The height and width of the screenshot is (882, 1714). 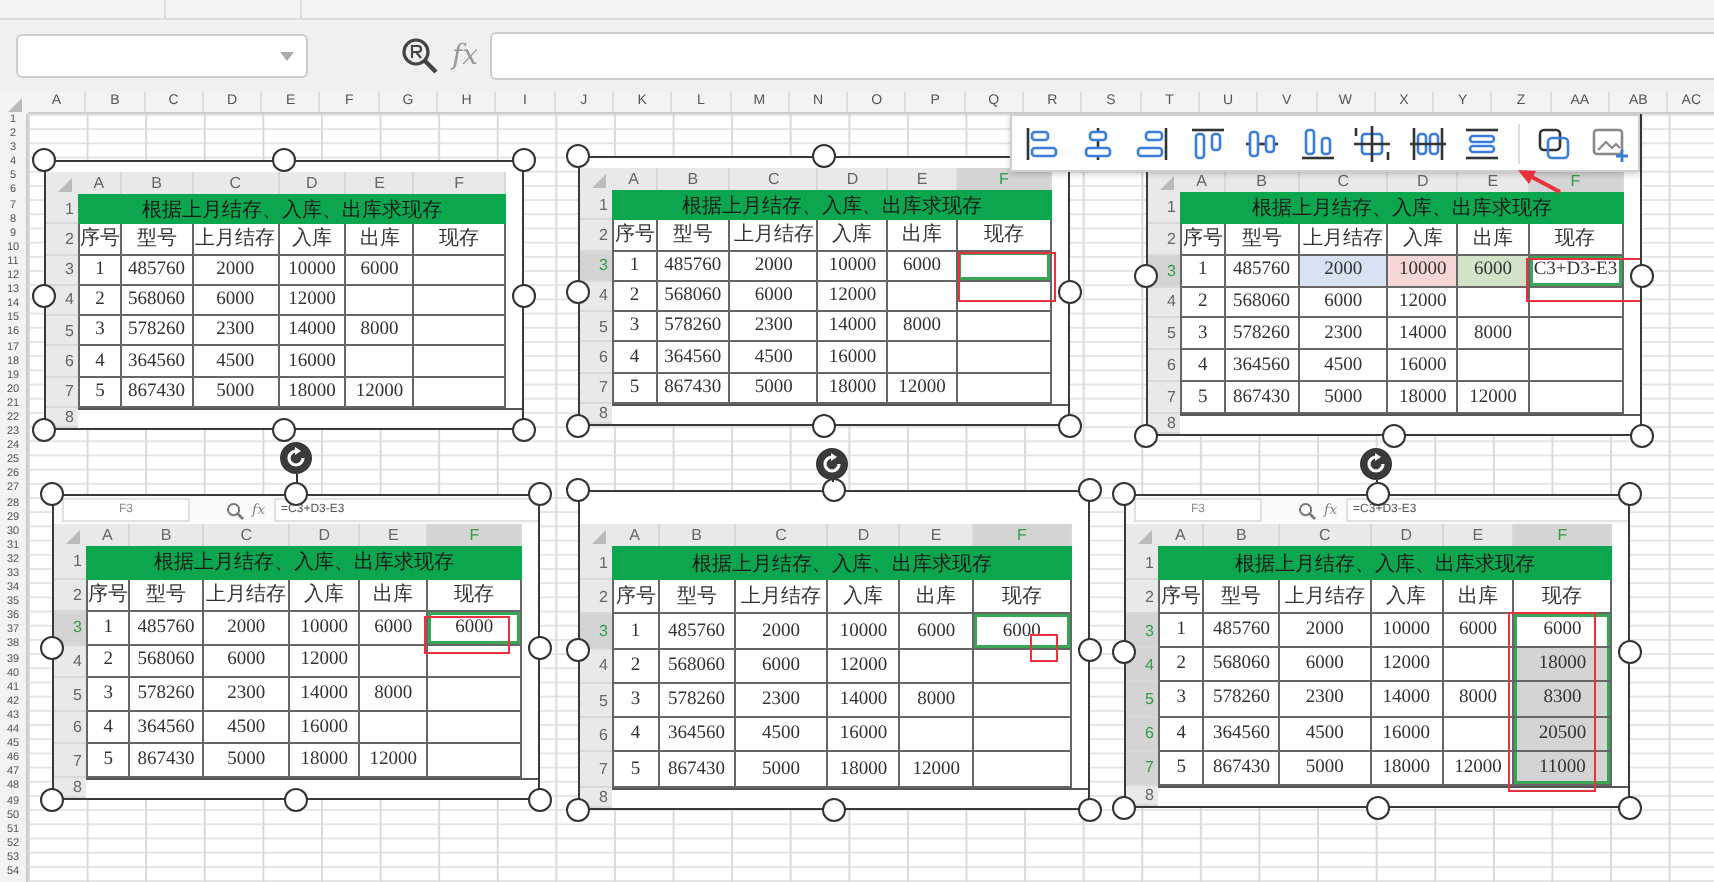 I want to click on add-image-icon, so click(x=1609, y=143).